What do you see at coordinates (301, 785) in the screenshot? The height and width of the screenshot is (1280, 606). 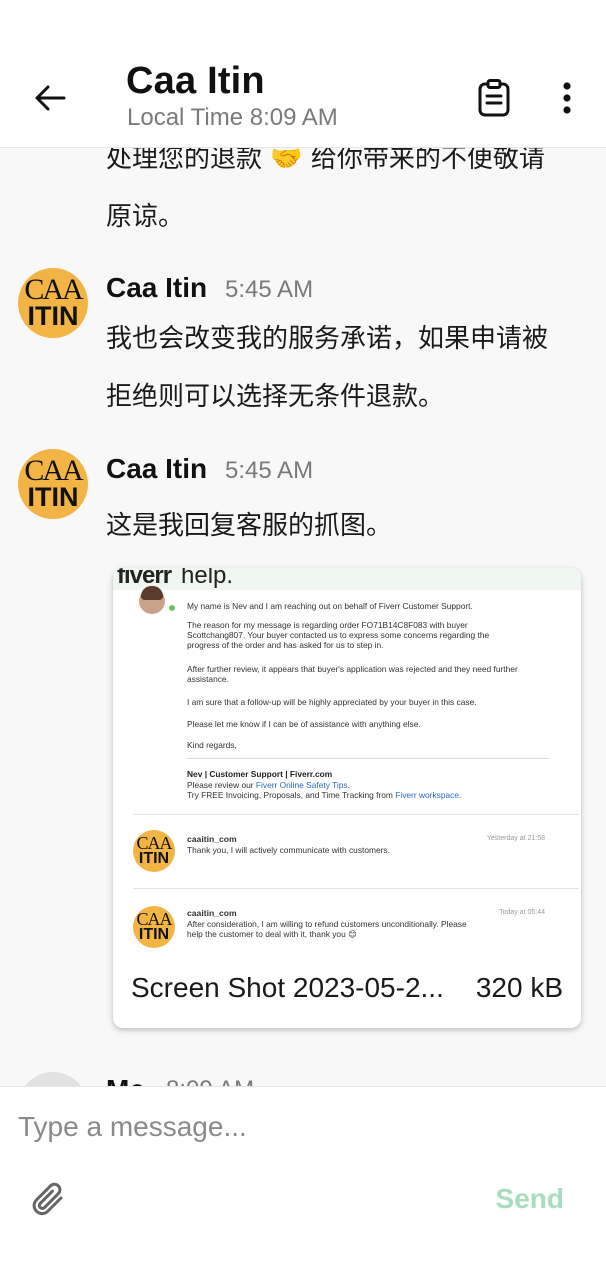 I see `ss-safety-tips-link: Fiverr Online Safety Tips` at bounding box center [301, 785].